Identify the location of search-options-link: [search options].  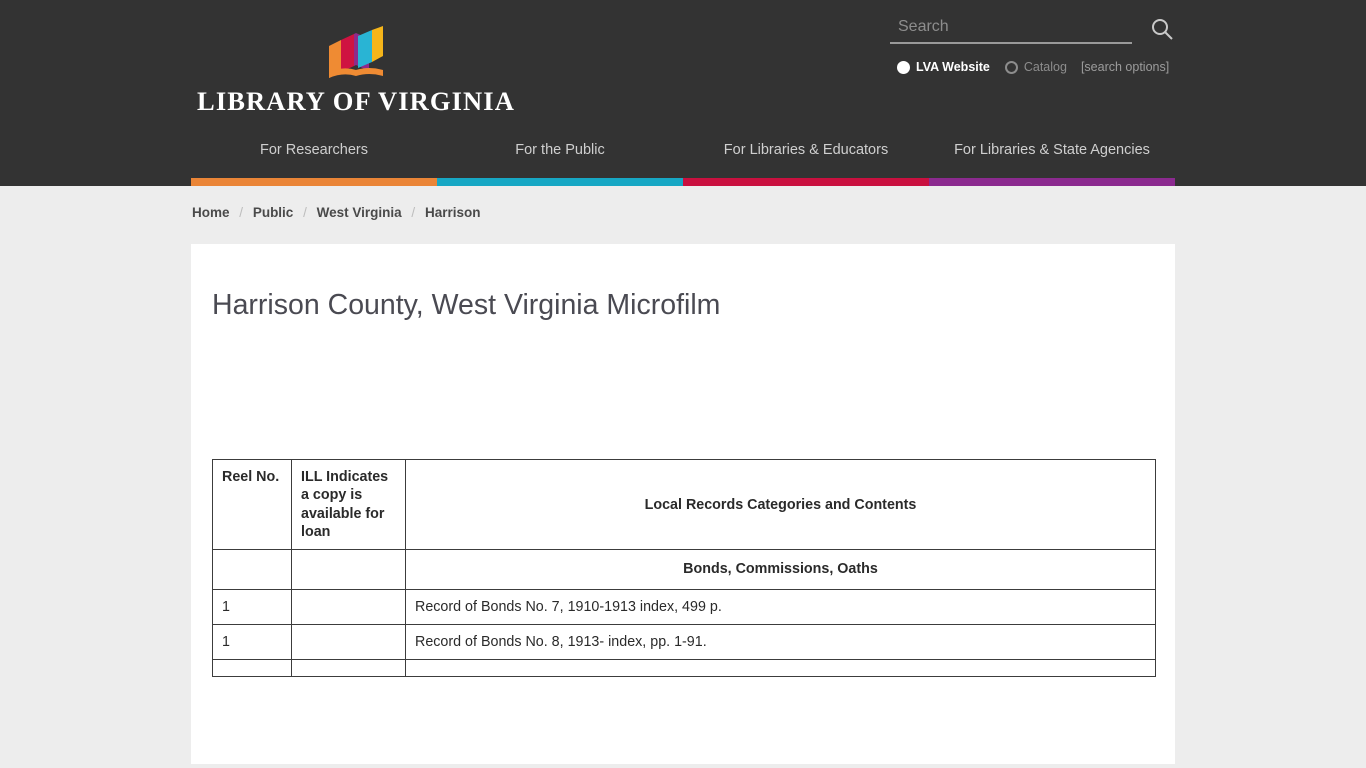
(1125, 67).